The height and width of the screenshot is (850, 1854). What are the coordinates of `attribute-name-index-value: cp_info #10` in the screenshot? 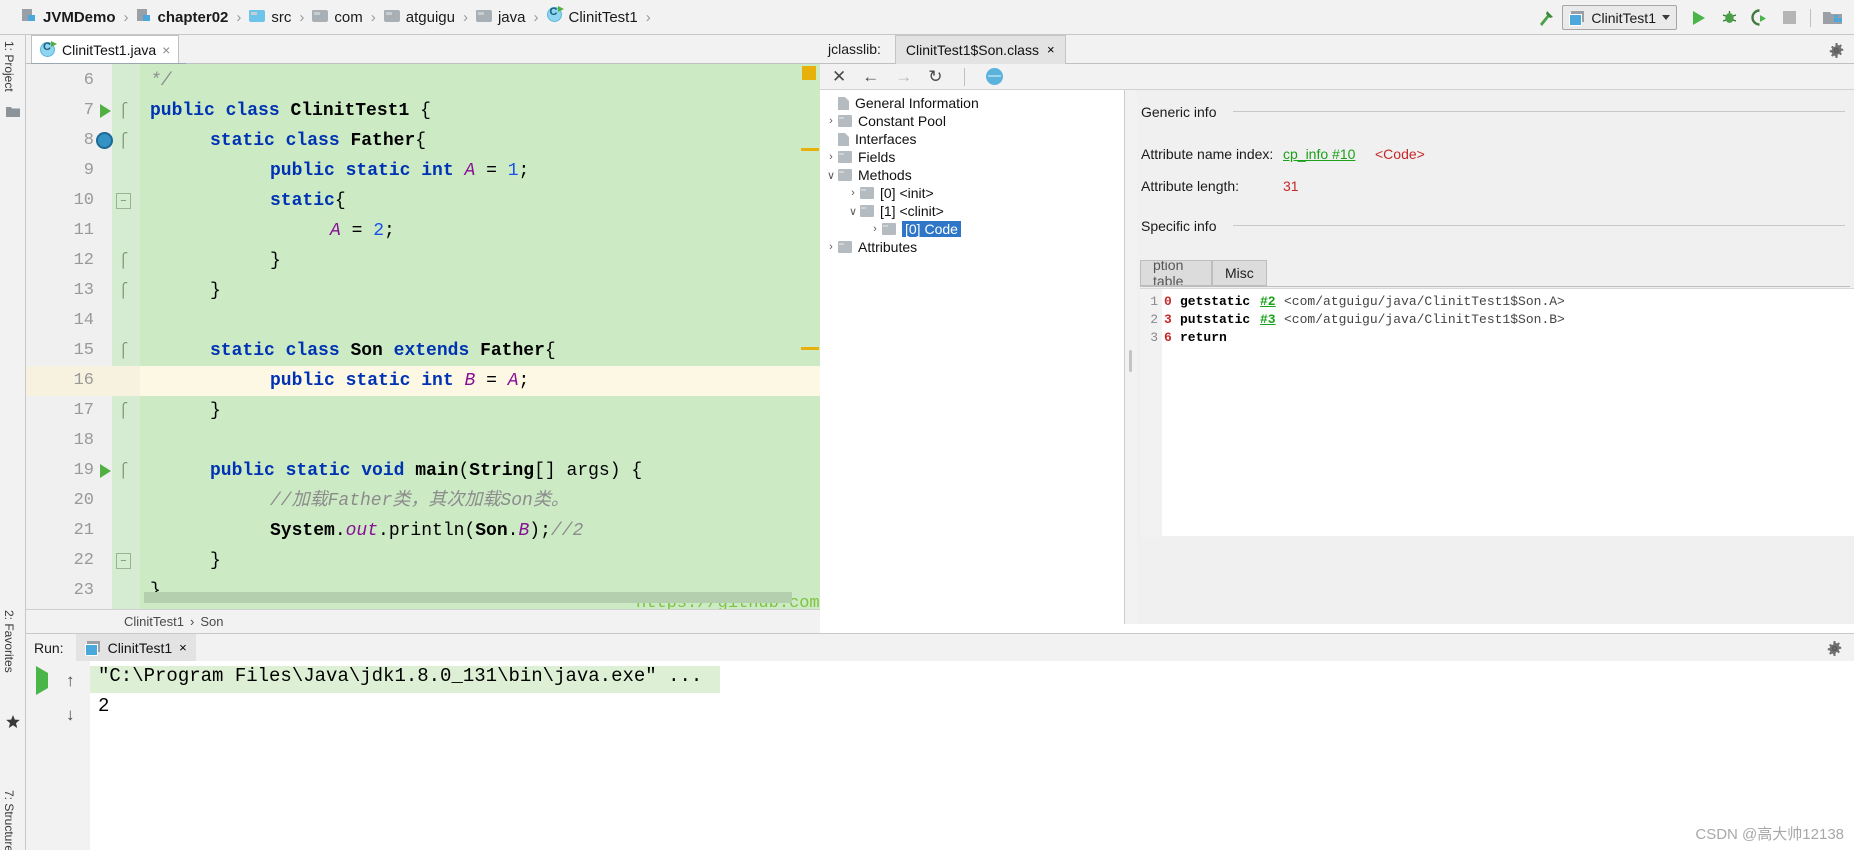 It's located at (1319, 154).